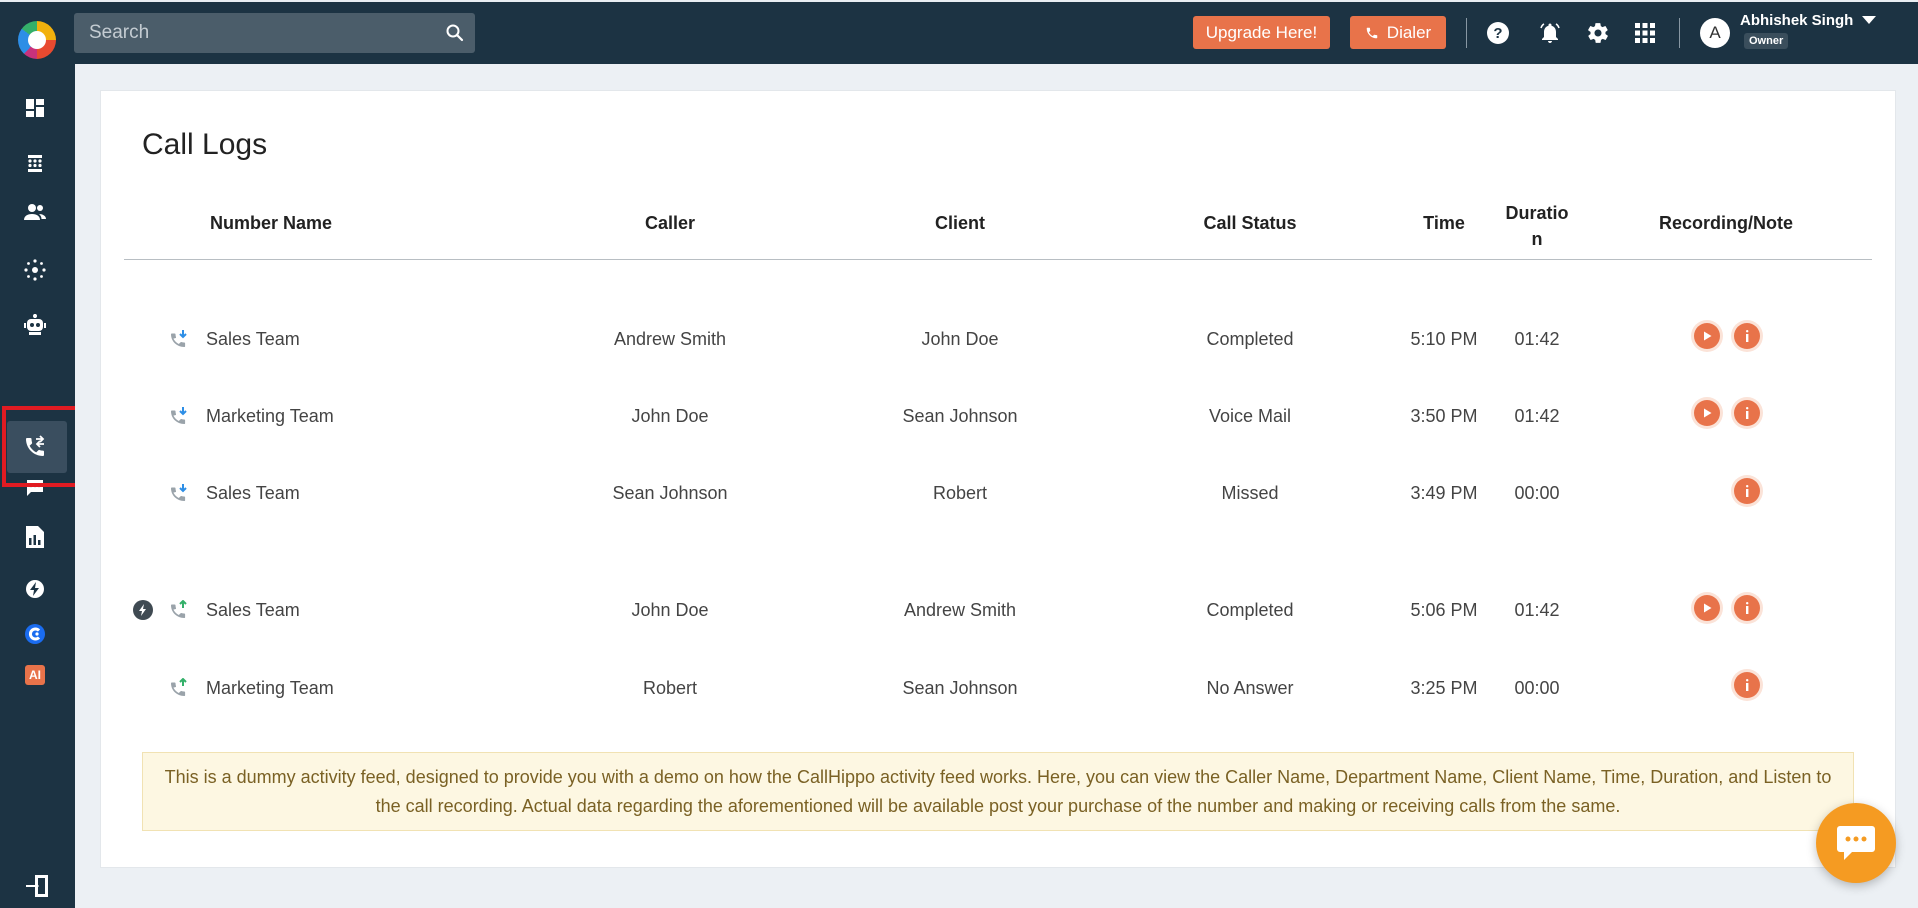  I want to click on notification-bell-icon, so click(1550, 33).